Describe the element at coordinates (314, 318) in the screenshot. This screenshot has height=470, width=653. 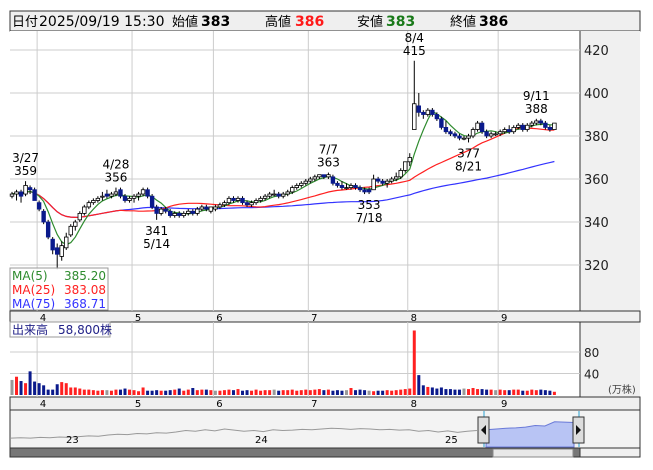
I see `month-label: 7` at that location.